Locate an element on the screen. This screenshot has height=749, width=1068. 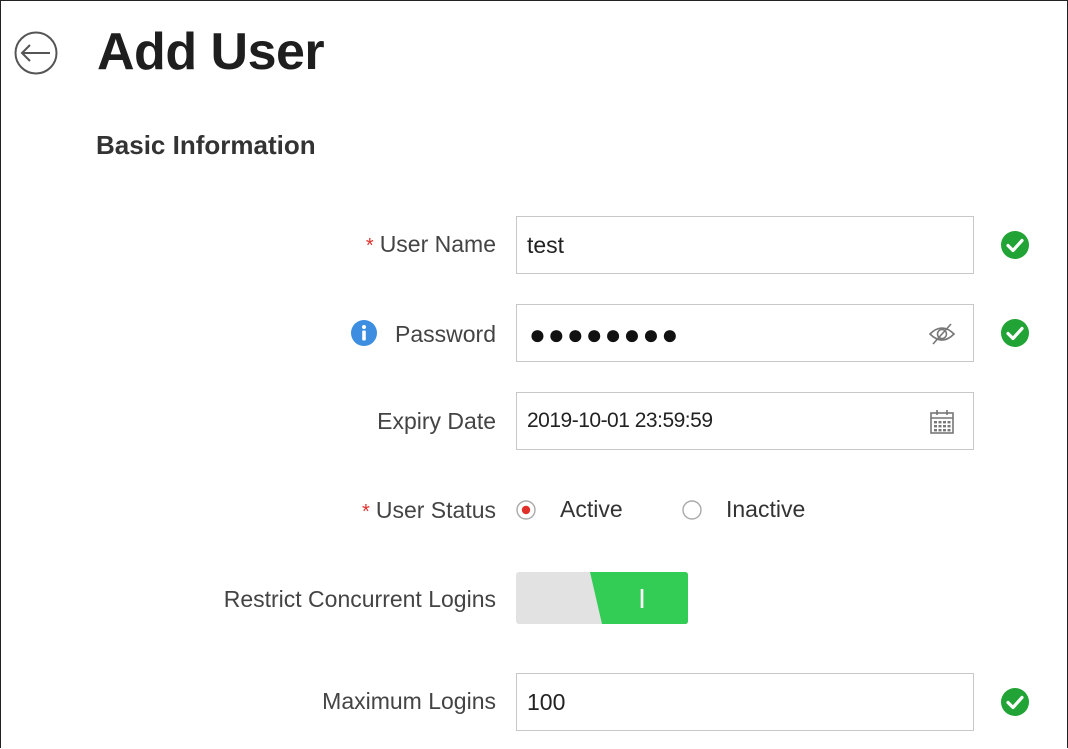
restrict-logins-label: Restrict Concurrent Logins is located at coordinates (359, 599).